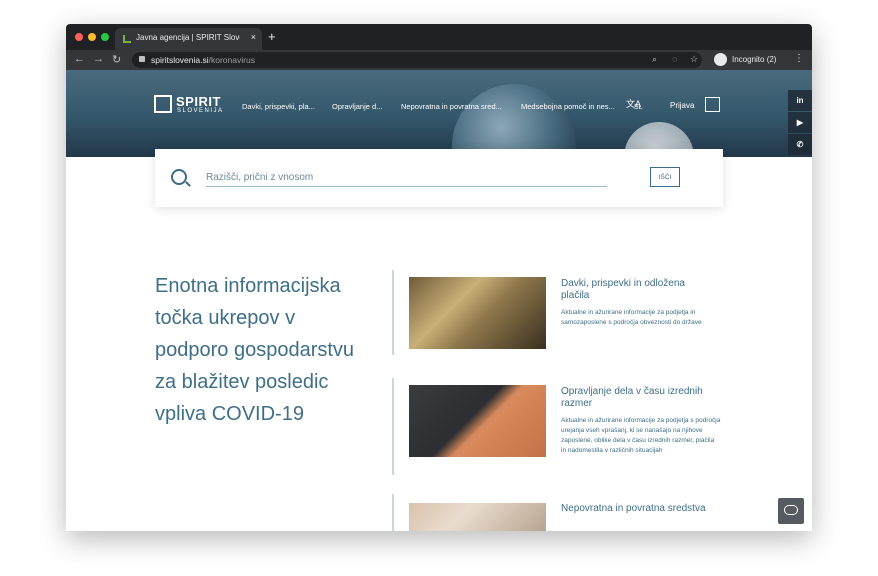 Image resolution: width=878 pixels, height=576 pixels. What do you see at coordinates (203, 60) in the screenshot?
I see `url-text: spiritslovenia.si/koronavirus` at bounding box center [203, 60].